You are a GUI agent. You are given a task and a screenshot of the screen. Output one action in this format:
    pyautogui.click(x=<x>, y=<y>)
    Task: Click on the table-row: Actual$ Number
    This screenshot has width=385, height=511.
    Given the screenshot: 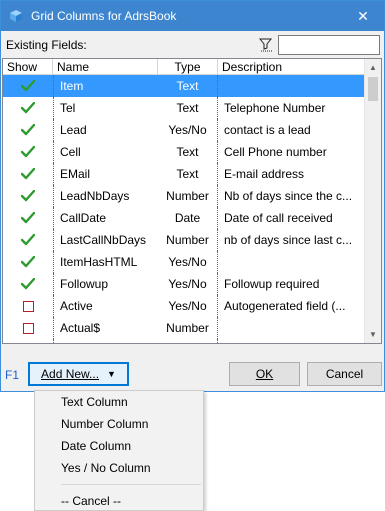 What is the action you would take?
    pyautogui.click(x=192, y=328)
    